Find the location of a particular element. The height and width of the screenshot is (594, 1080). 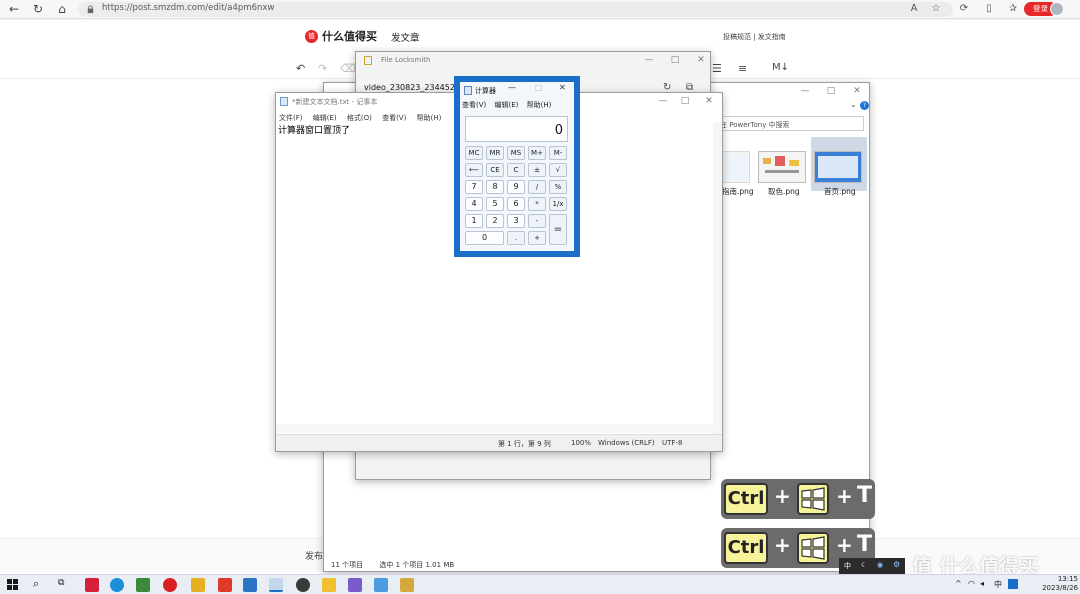

task-view-icon: ⧉ is located at coordinates (61, 583).